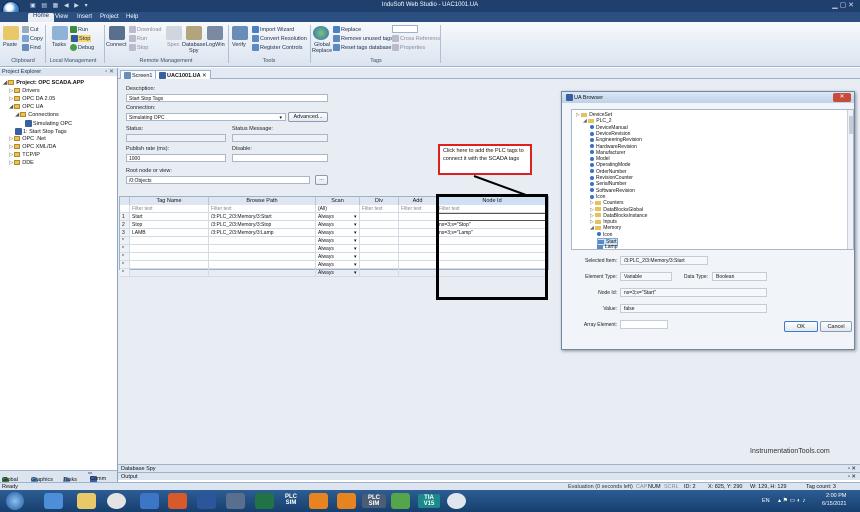 This screenshot has height=512, width=860. Describe the element at coordinates (836, 326) in the screenshot. I see `cancel-button: Cancel` at that location.